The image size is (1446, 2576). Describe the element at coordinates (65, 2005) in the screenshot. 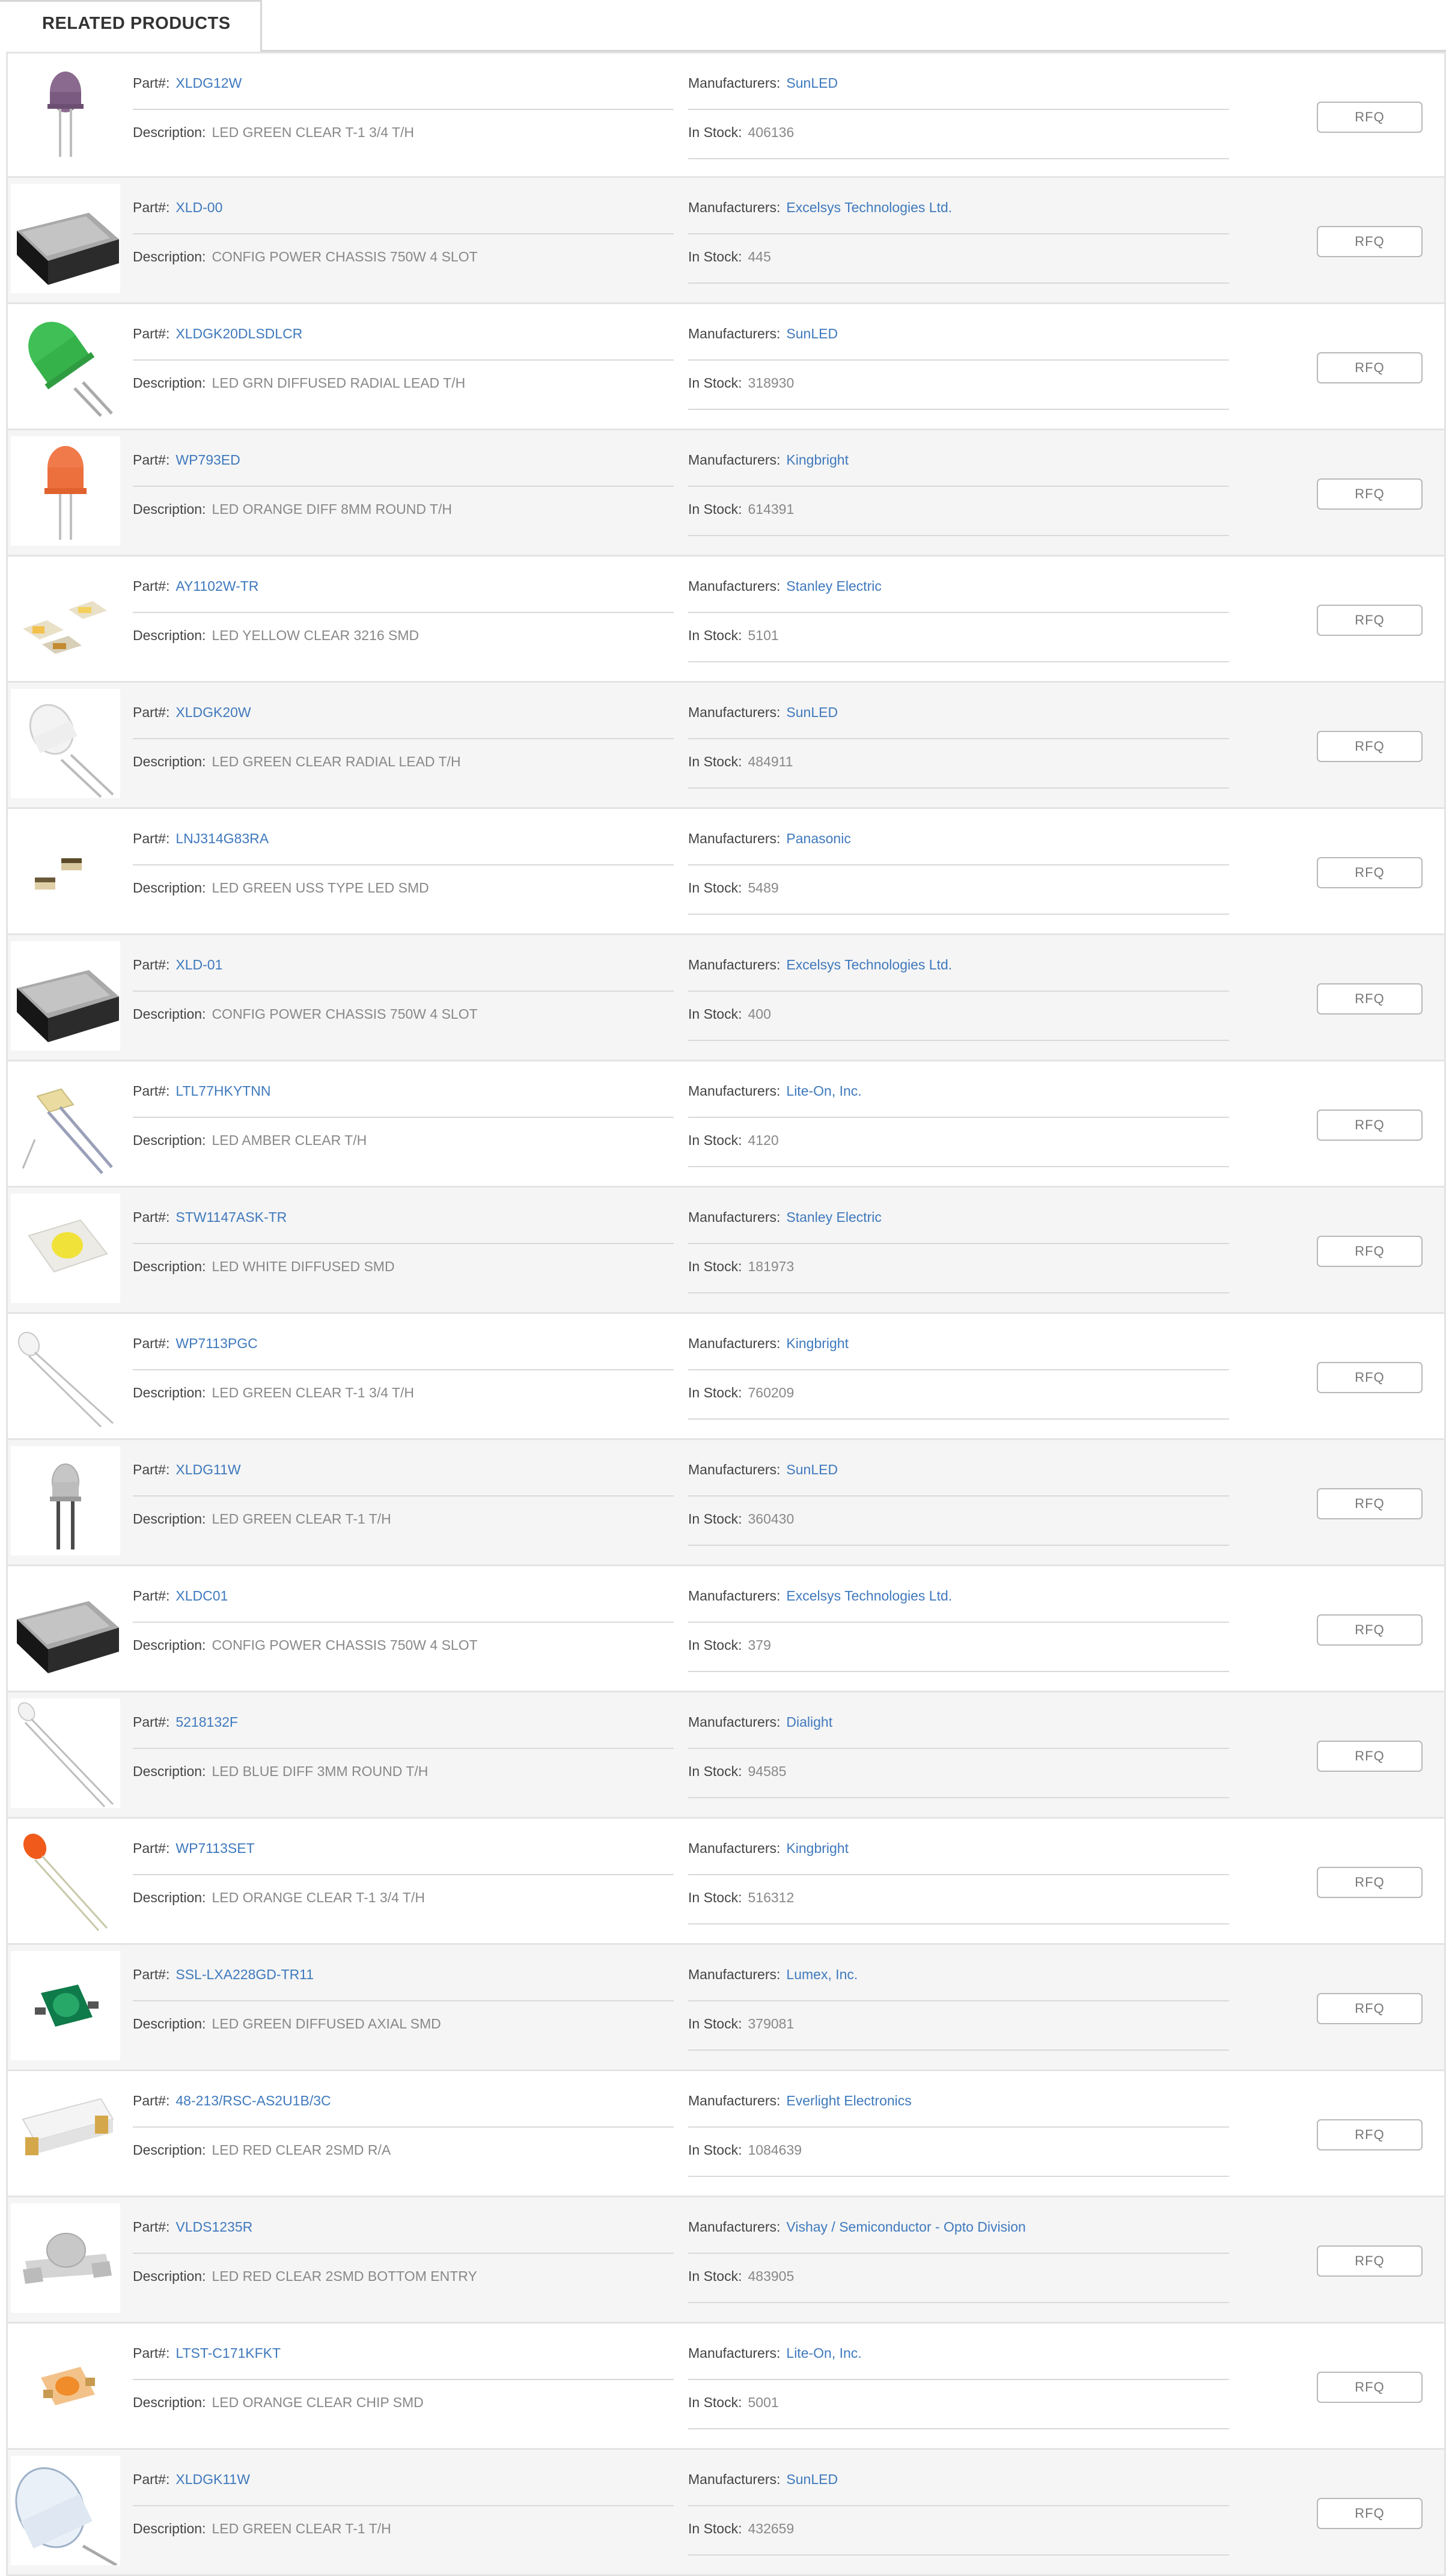

I see `smd-led-green-icon` at that location.